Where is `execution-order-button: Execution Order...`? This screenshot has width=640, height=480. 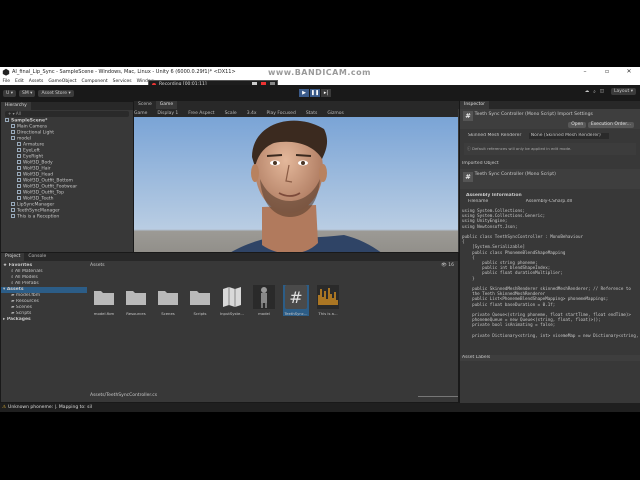
execution-order-button: Execution Order... is located at coordinates (610, 125).